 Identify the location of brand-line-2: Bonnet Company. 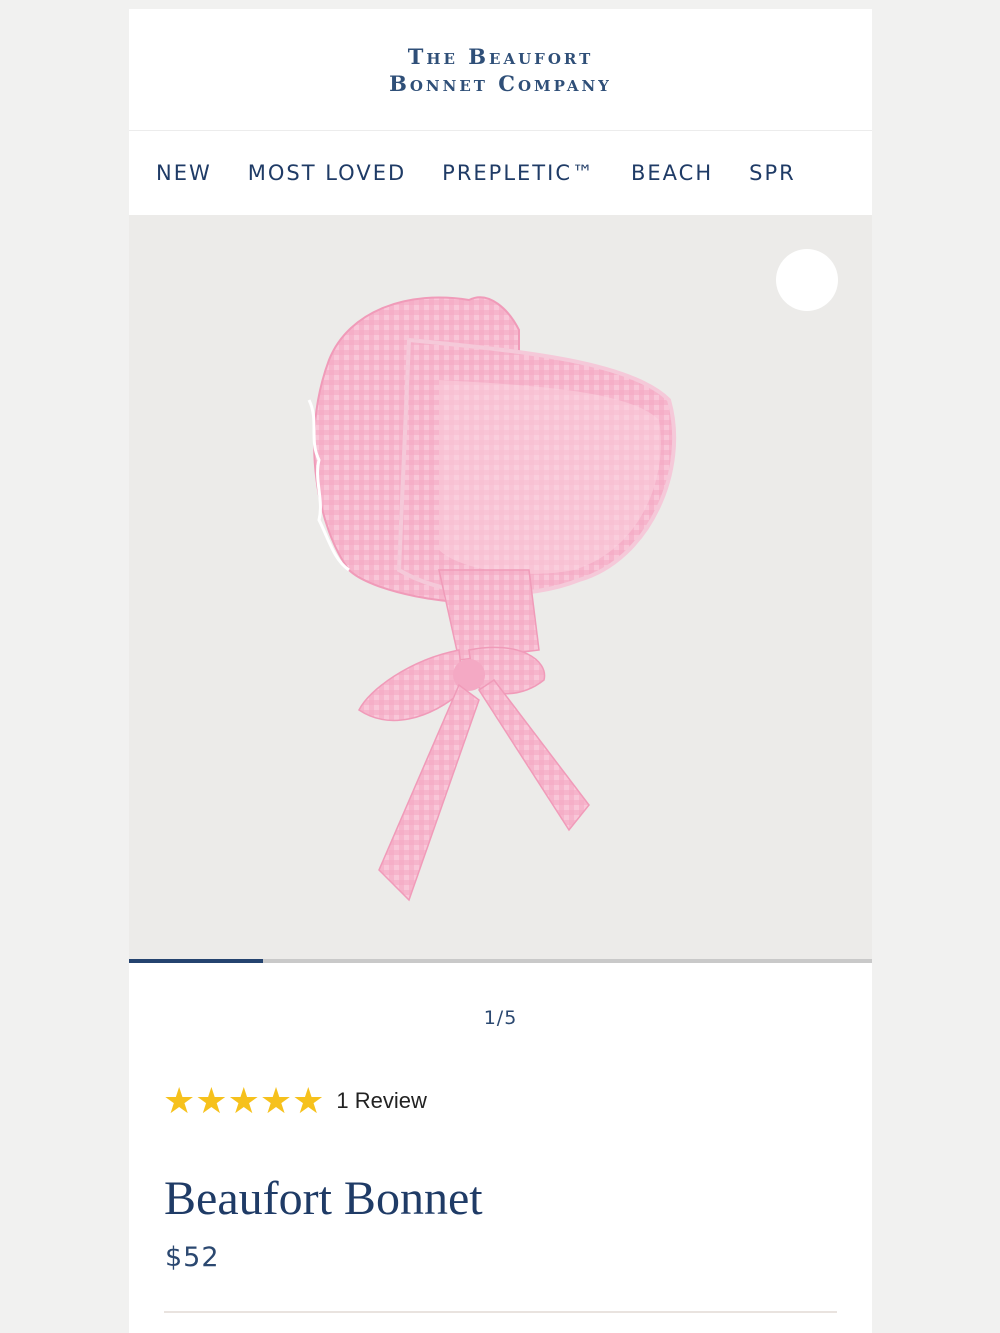
(500, 83).